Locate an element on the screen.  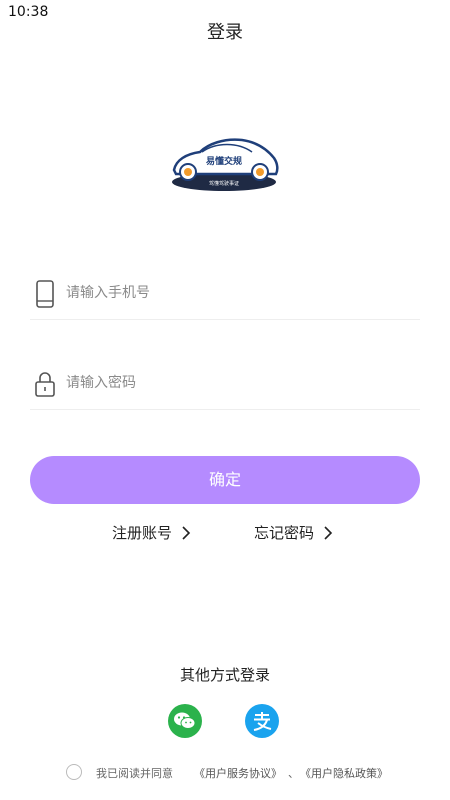
wechat-icon is located at coordinates (185, 720).